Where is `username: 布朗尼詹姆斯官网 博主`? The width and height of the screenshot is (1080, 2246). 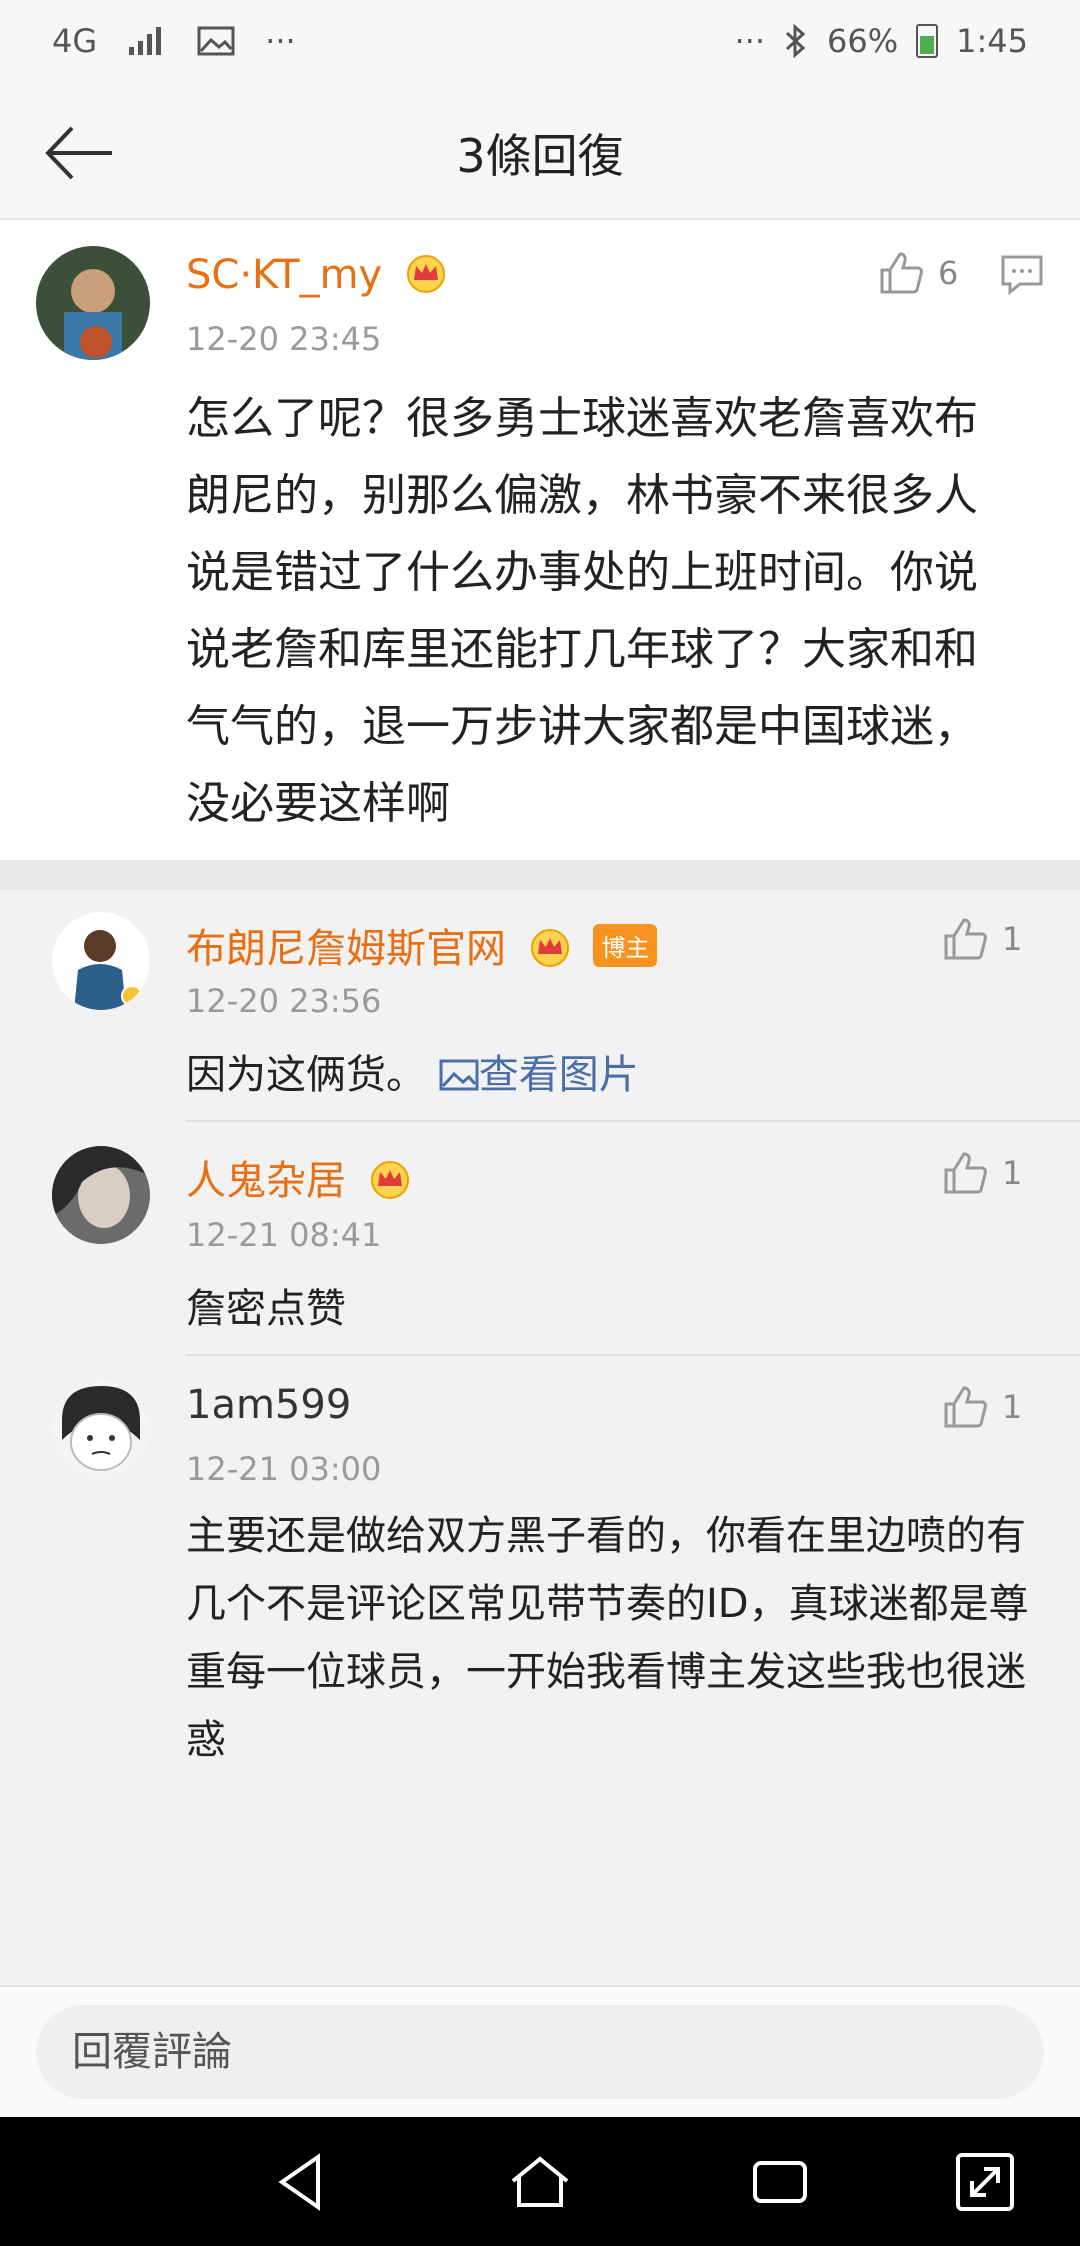
username: 布朗尼詹姆斯官网 博主 is located at coordinates (422, 945).